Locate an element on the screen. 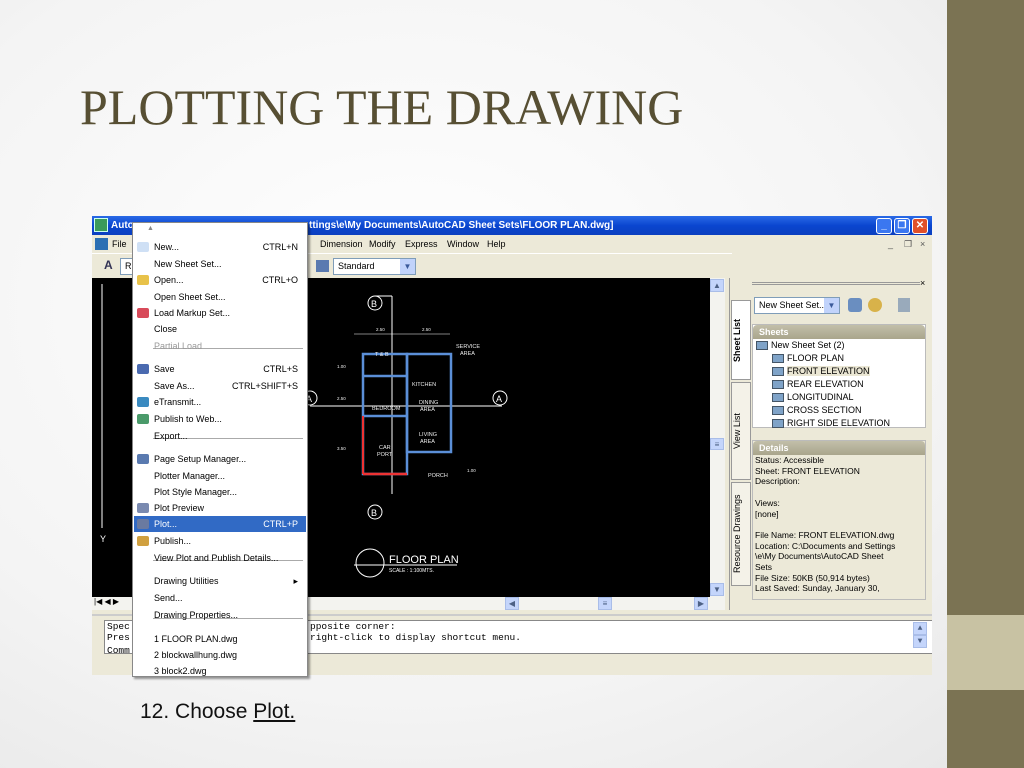 The width and height of the screenshot is (1024, 768). root-label: New Sheet Set (2) is located at coordinates (808, 345).